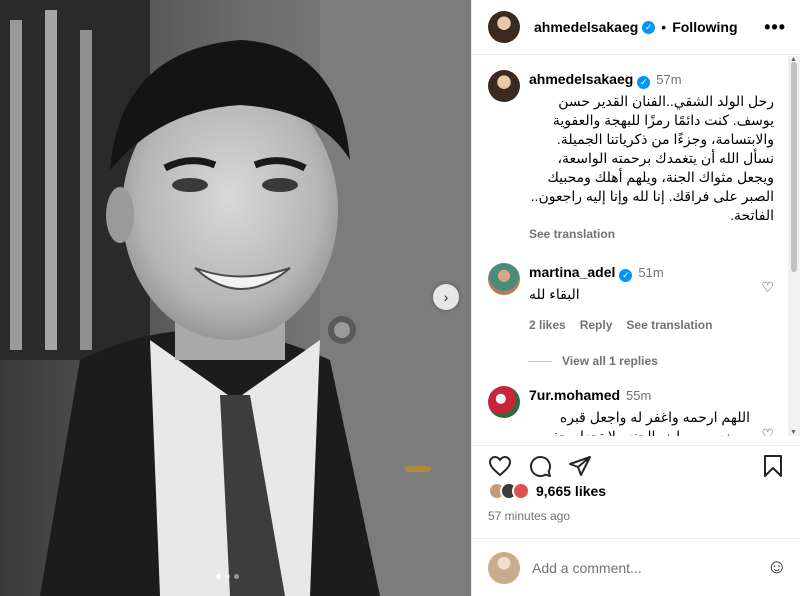 The image size is (800, 596). Describe the element at coordinates (554, 294) in the screenshot. I see `comment-text: البقاء لله` at that location.